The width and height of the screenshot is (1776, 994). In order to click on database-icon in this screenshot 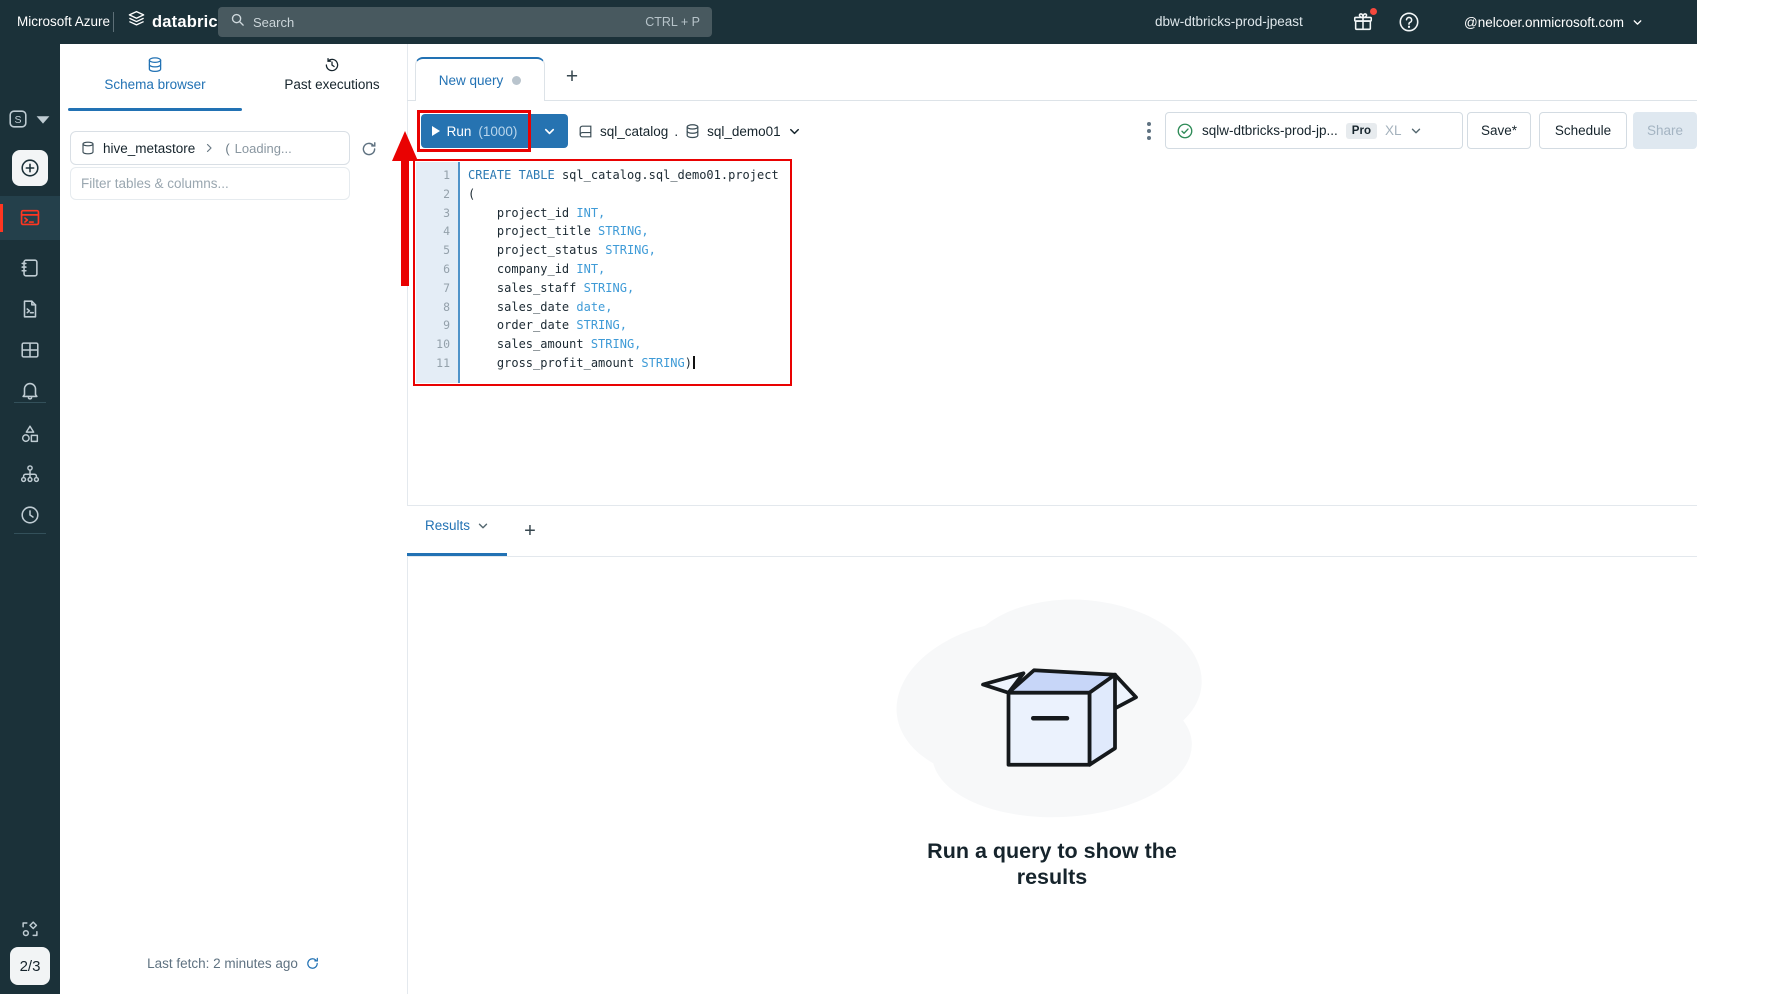, I will do `click(692, 130)`.